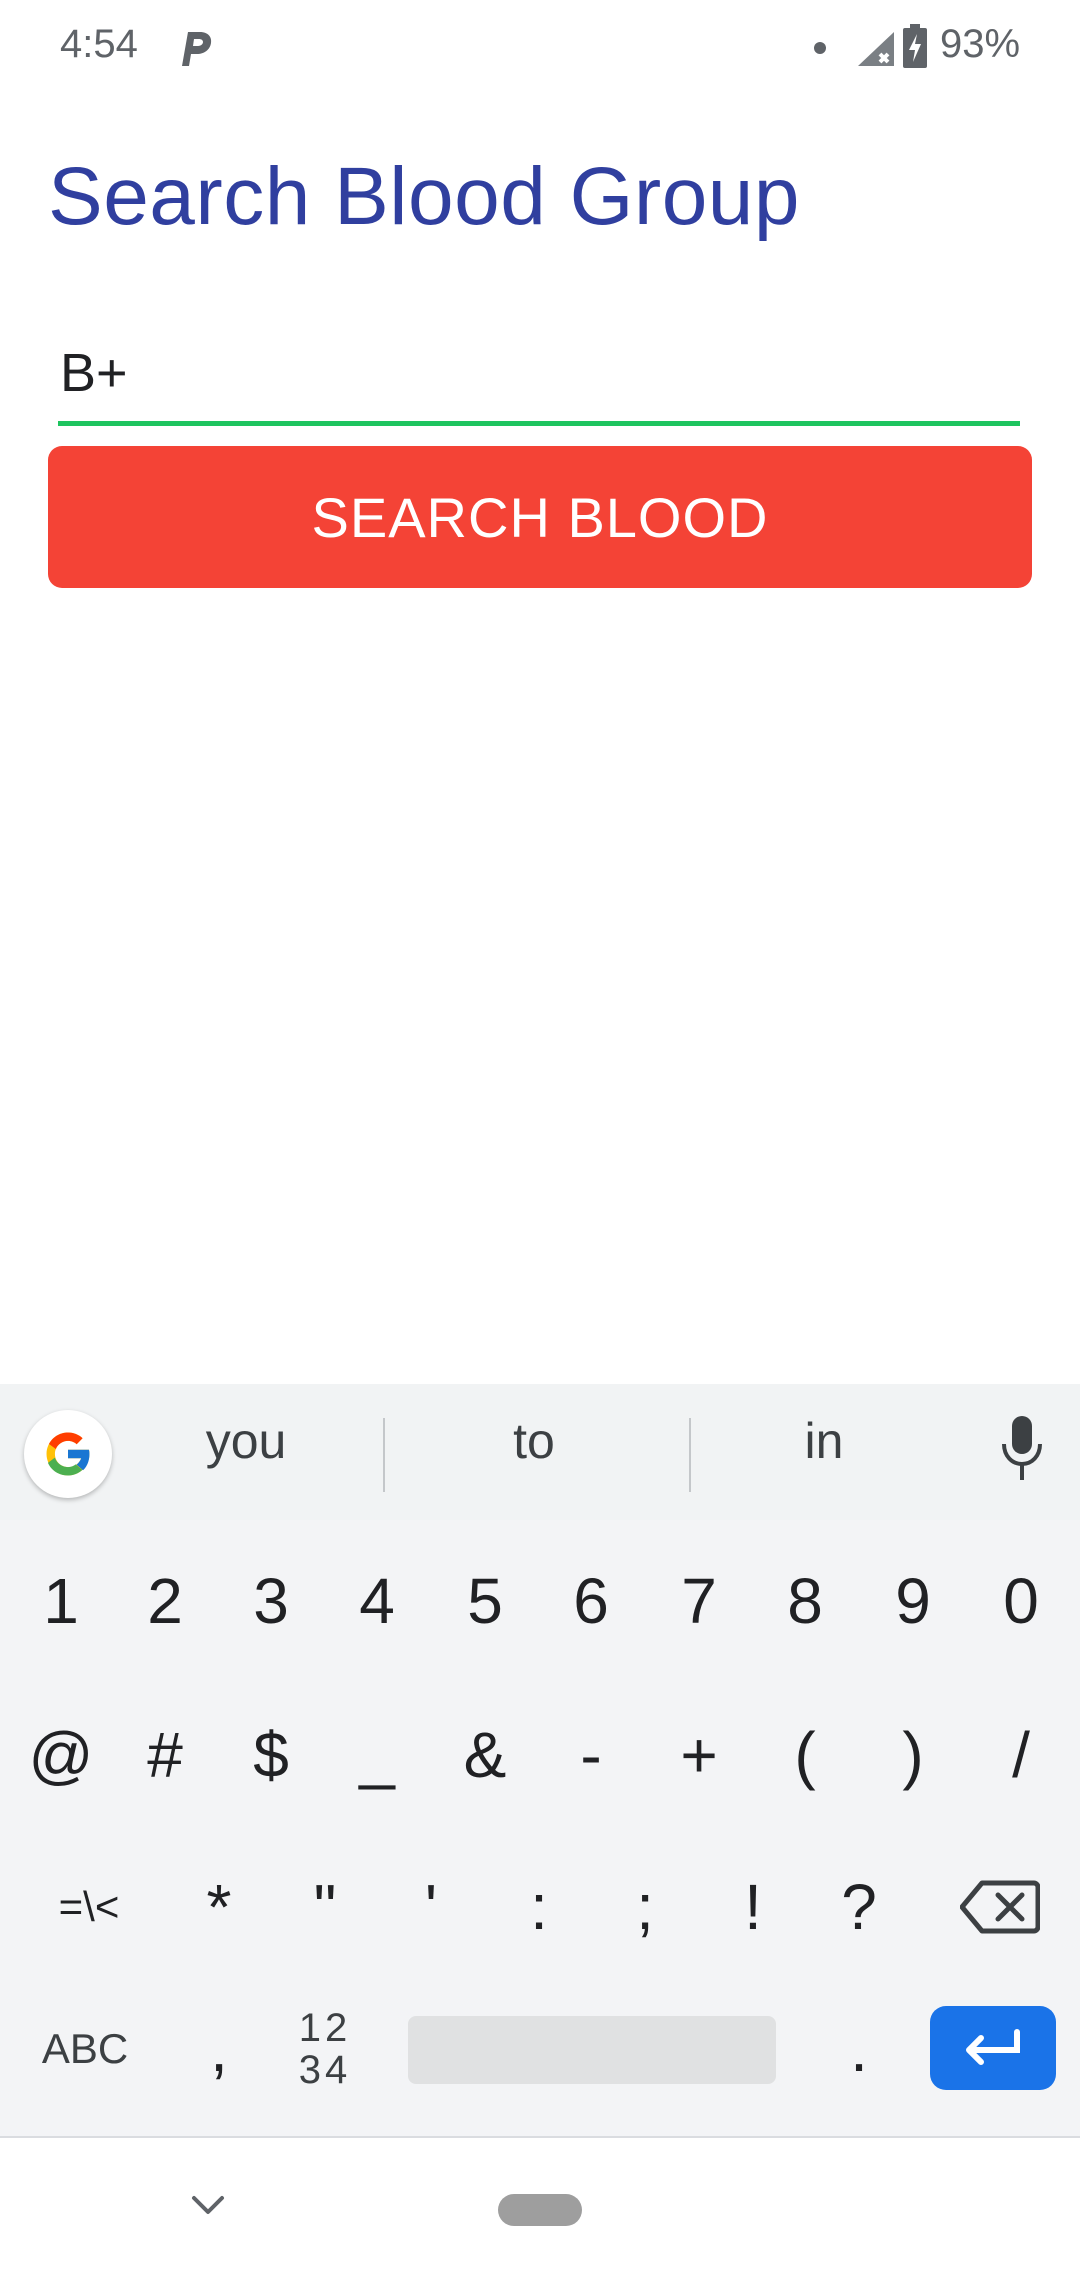  Describe the element at coordinates (1021, 1601) in the screenshot. I see `key-0: 0` at that location.